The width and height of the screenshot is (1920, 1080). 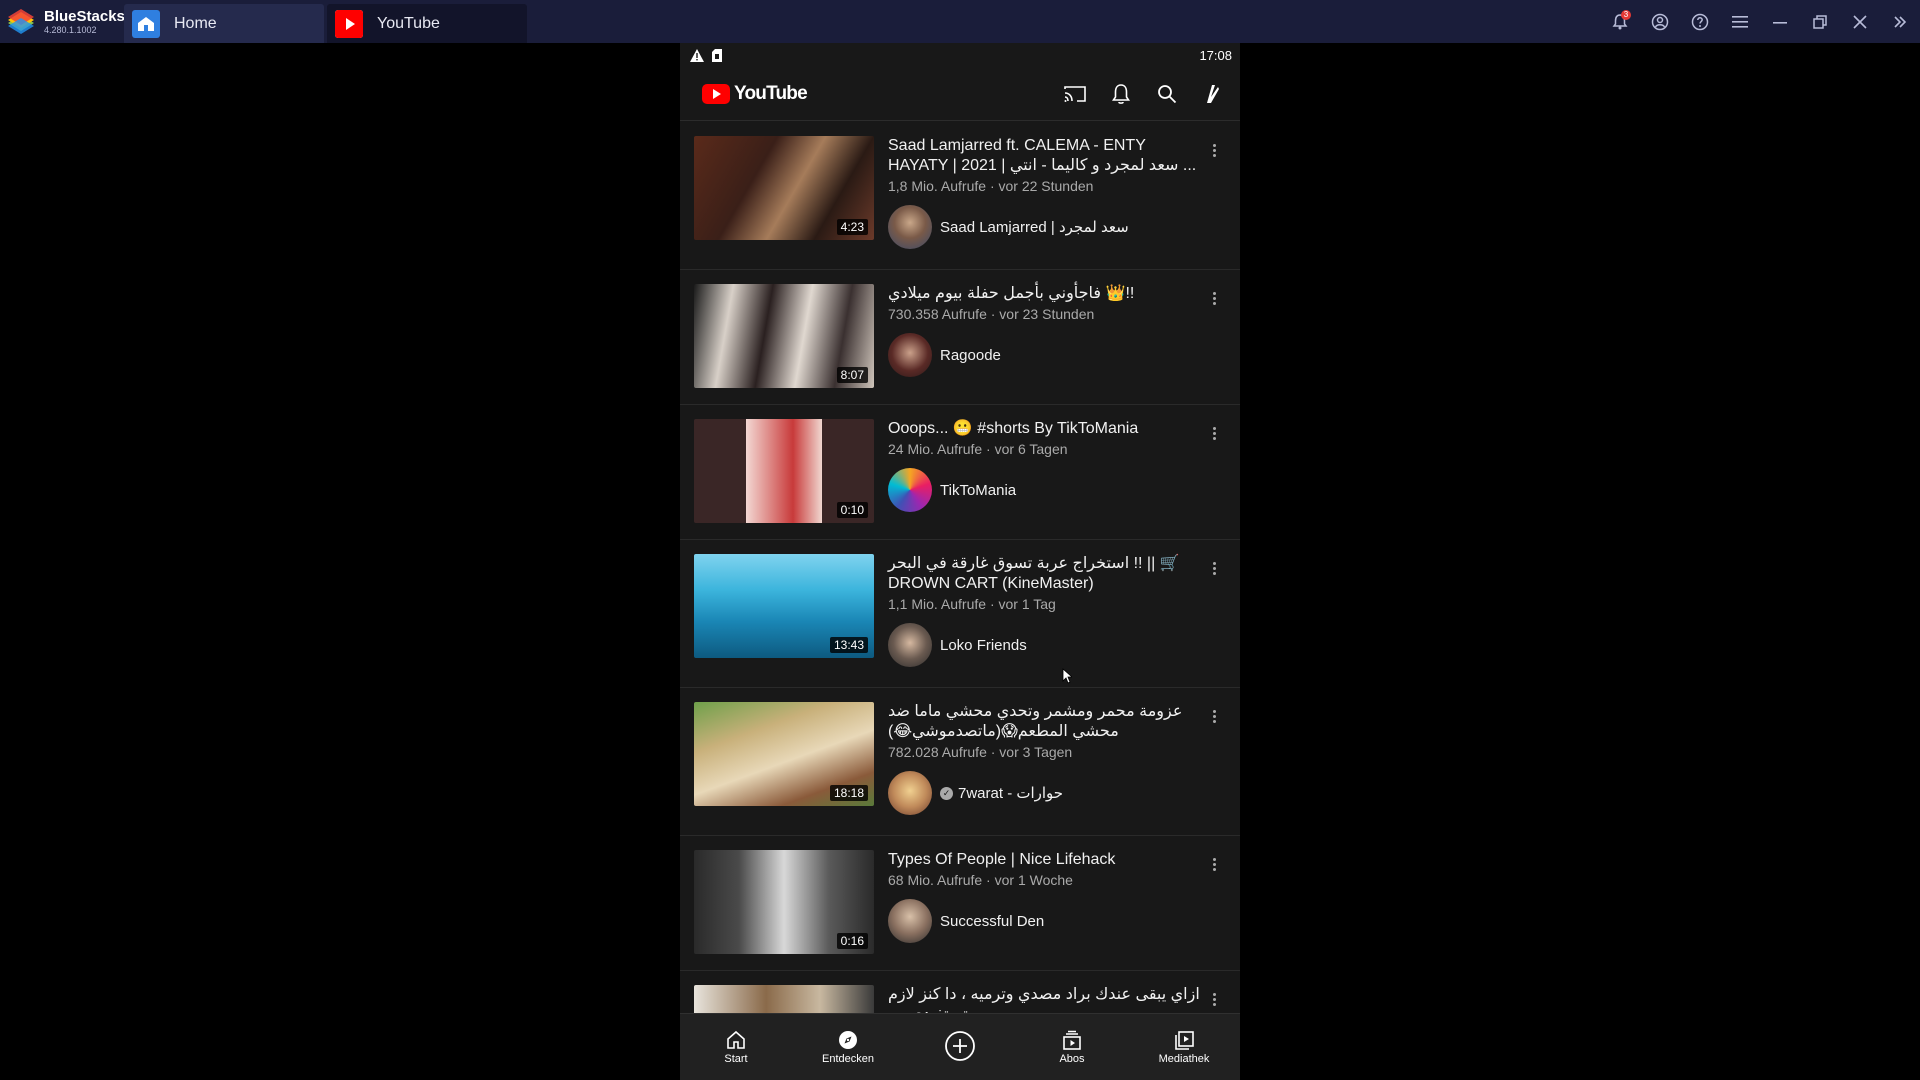 I want to click on channel-row: Loko Friends, so click(x=1047, y=645).